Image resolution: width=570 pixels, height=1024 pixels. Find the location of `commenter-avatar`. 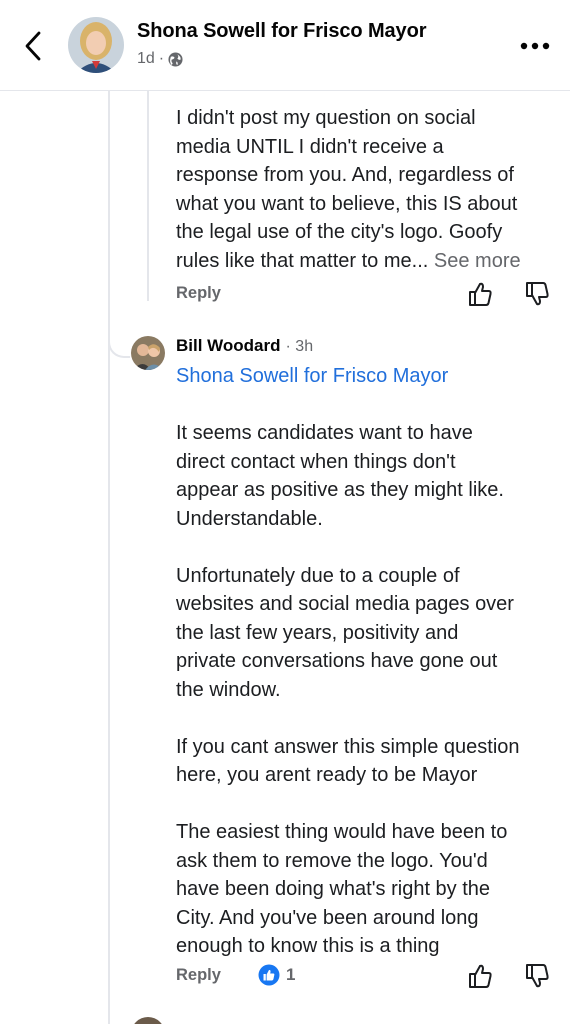

commenter-avatar is located at coordinates (148, 353).